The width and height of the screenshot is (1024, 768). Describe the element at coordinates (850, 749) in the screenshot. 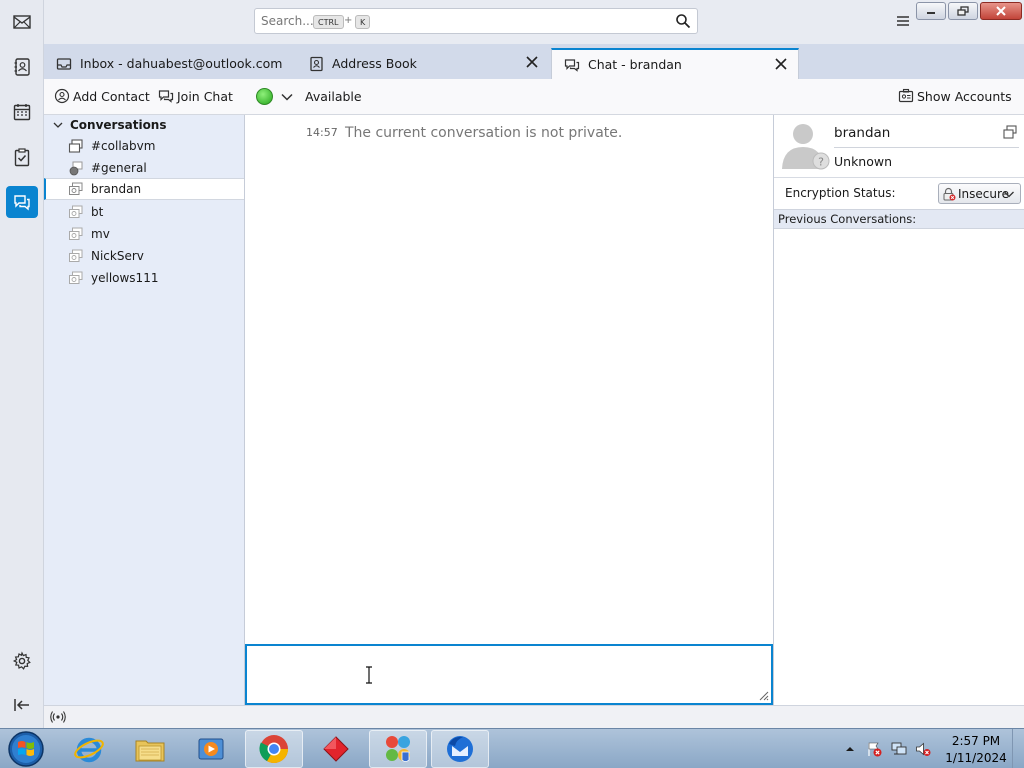

I see `show-hidden-icons-icon` at that location.